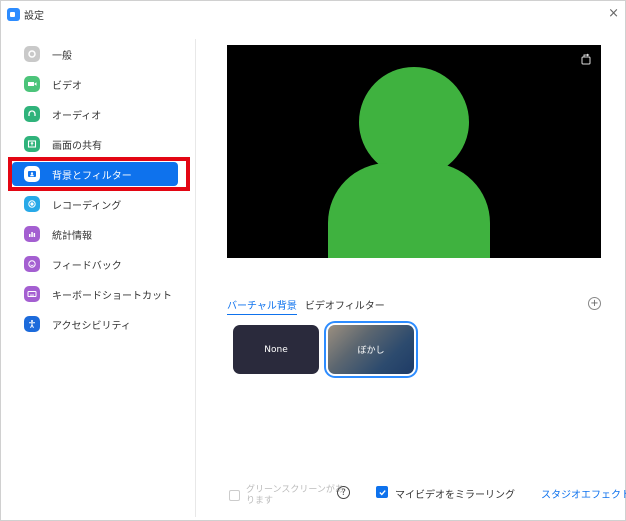 This screenshot has width=626, height=521. Describe the element at coordinates (87, 266) in the screenshot. I see `sidebar-item-label: フィードバック` at that location.